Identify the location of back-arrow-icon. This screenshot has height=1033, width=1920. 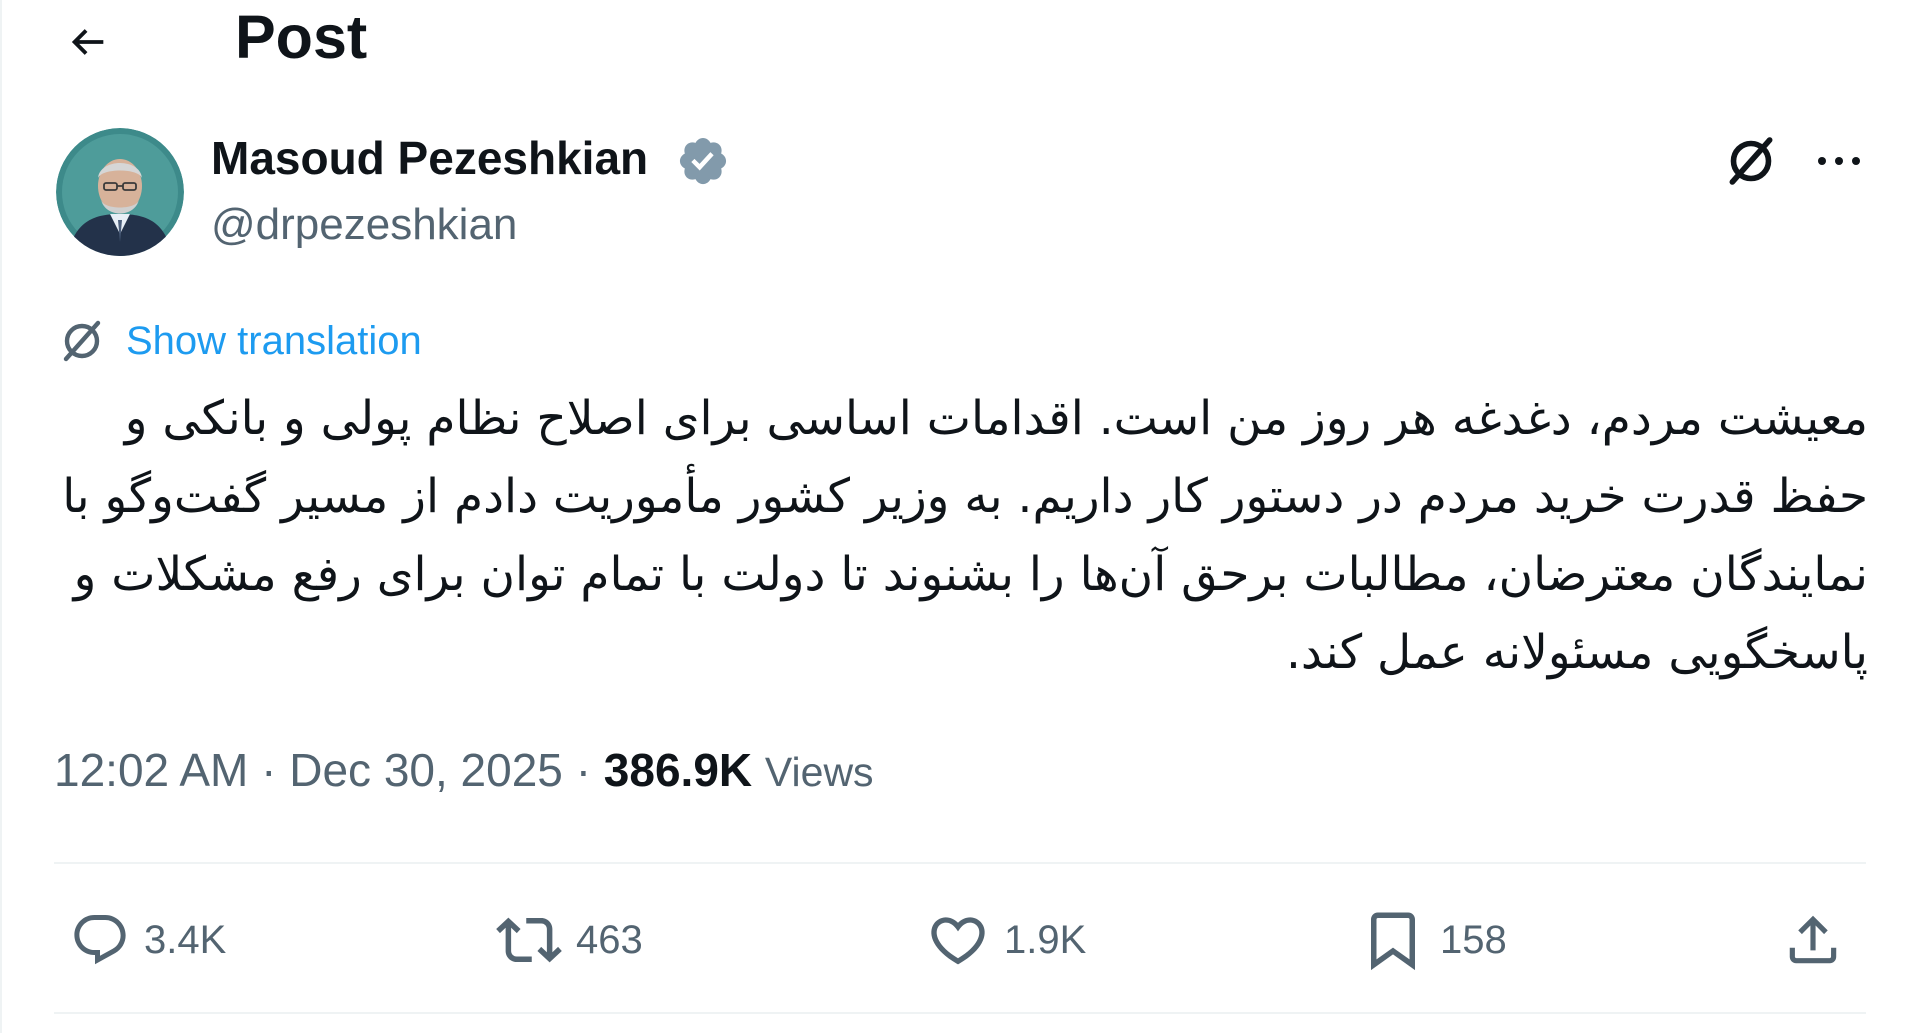
(87, 42).